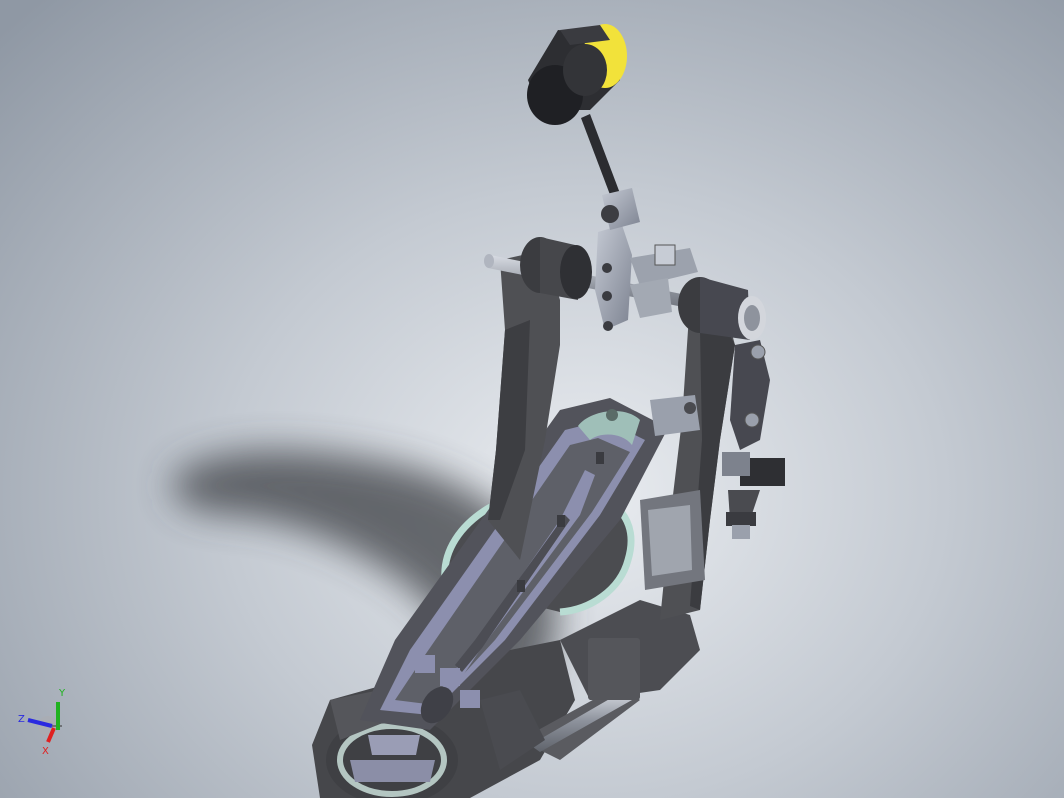 The height and width of the screenshot is (798, 1064). I want to click on x-axis-label: X, so click(45, 751).